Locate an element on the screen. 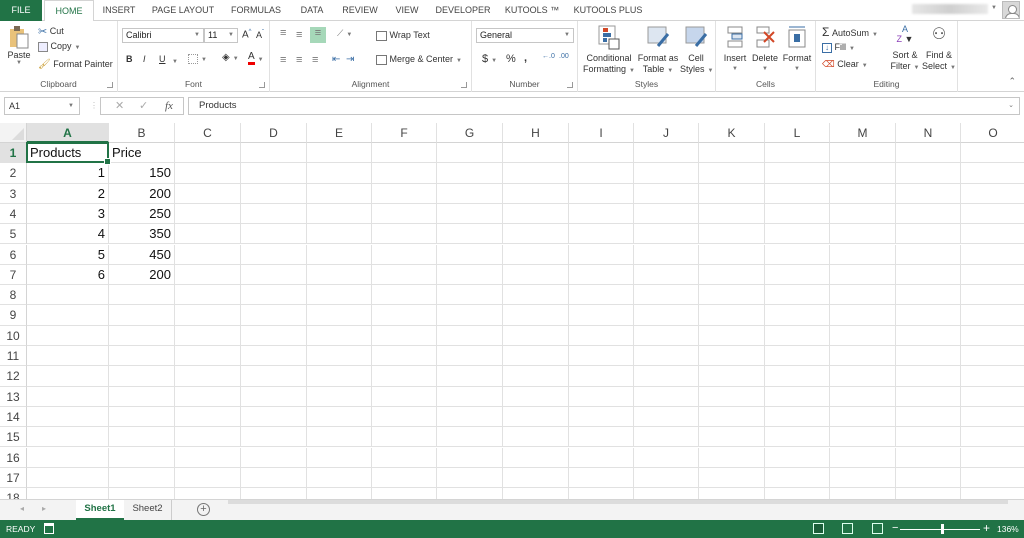 The height and width of the screenshot is (538, 1024). cell-f6 is located at coordinates (404, 254).